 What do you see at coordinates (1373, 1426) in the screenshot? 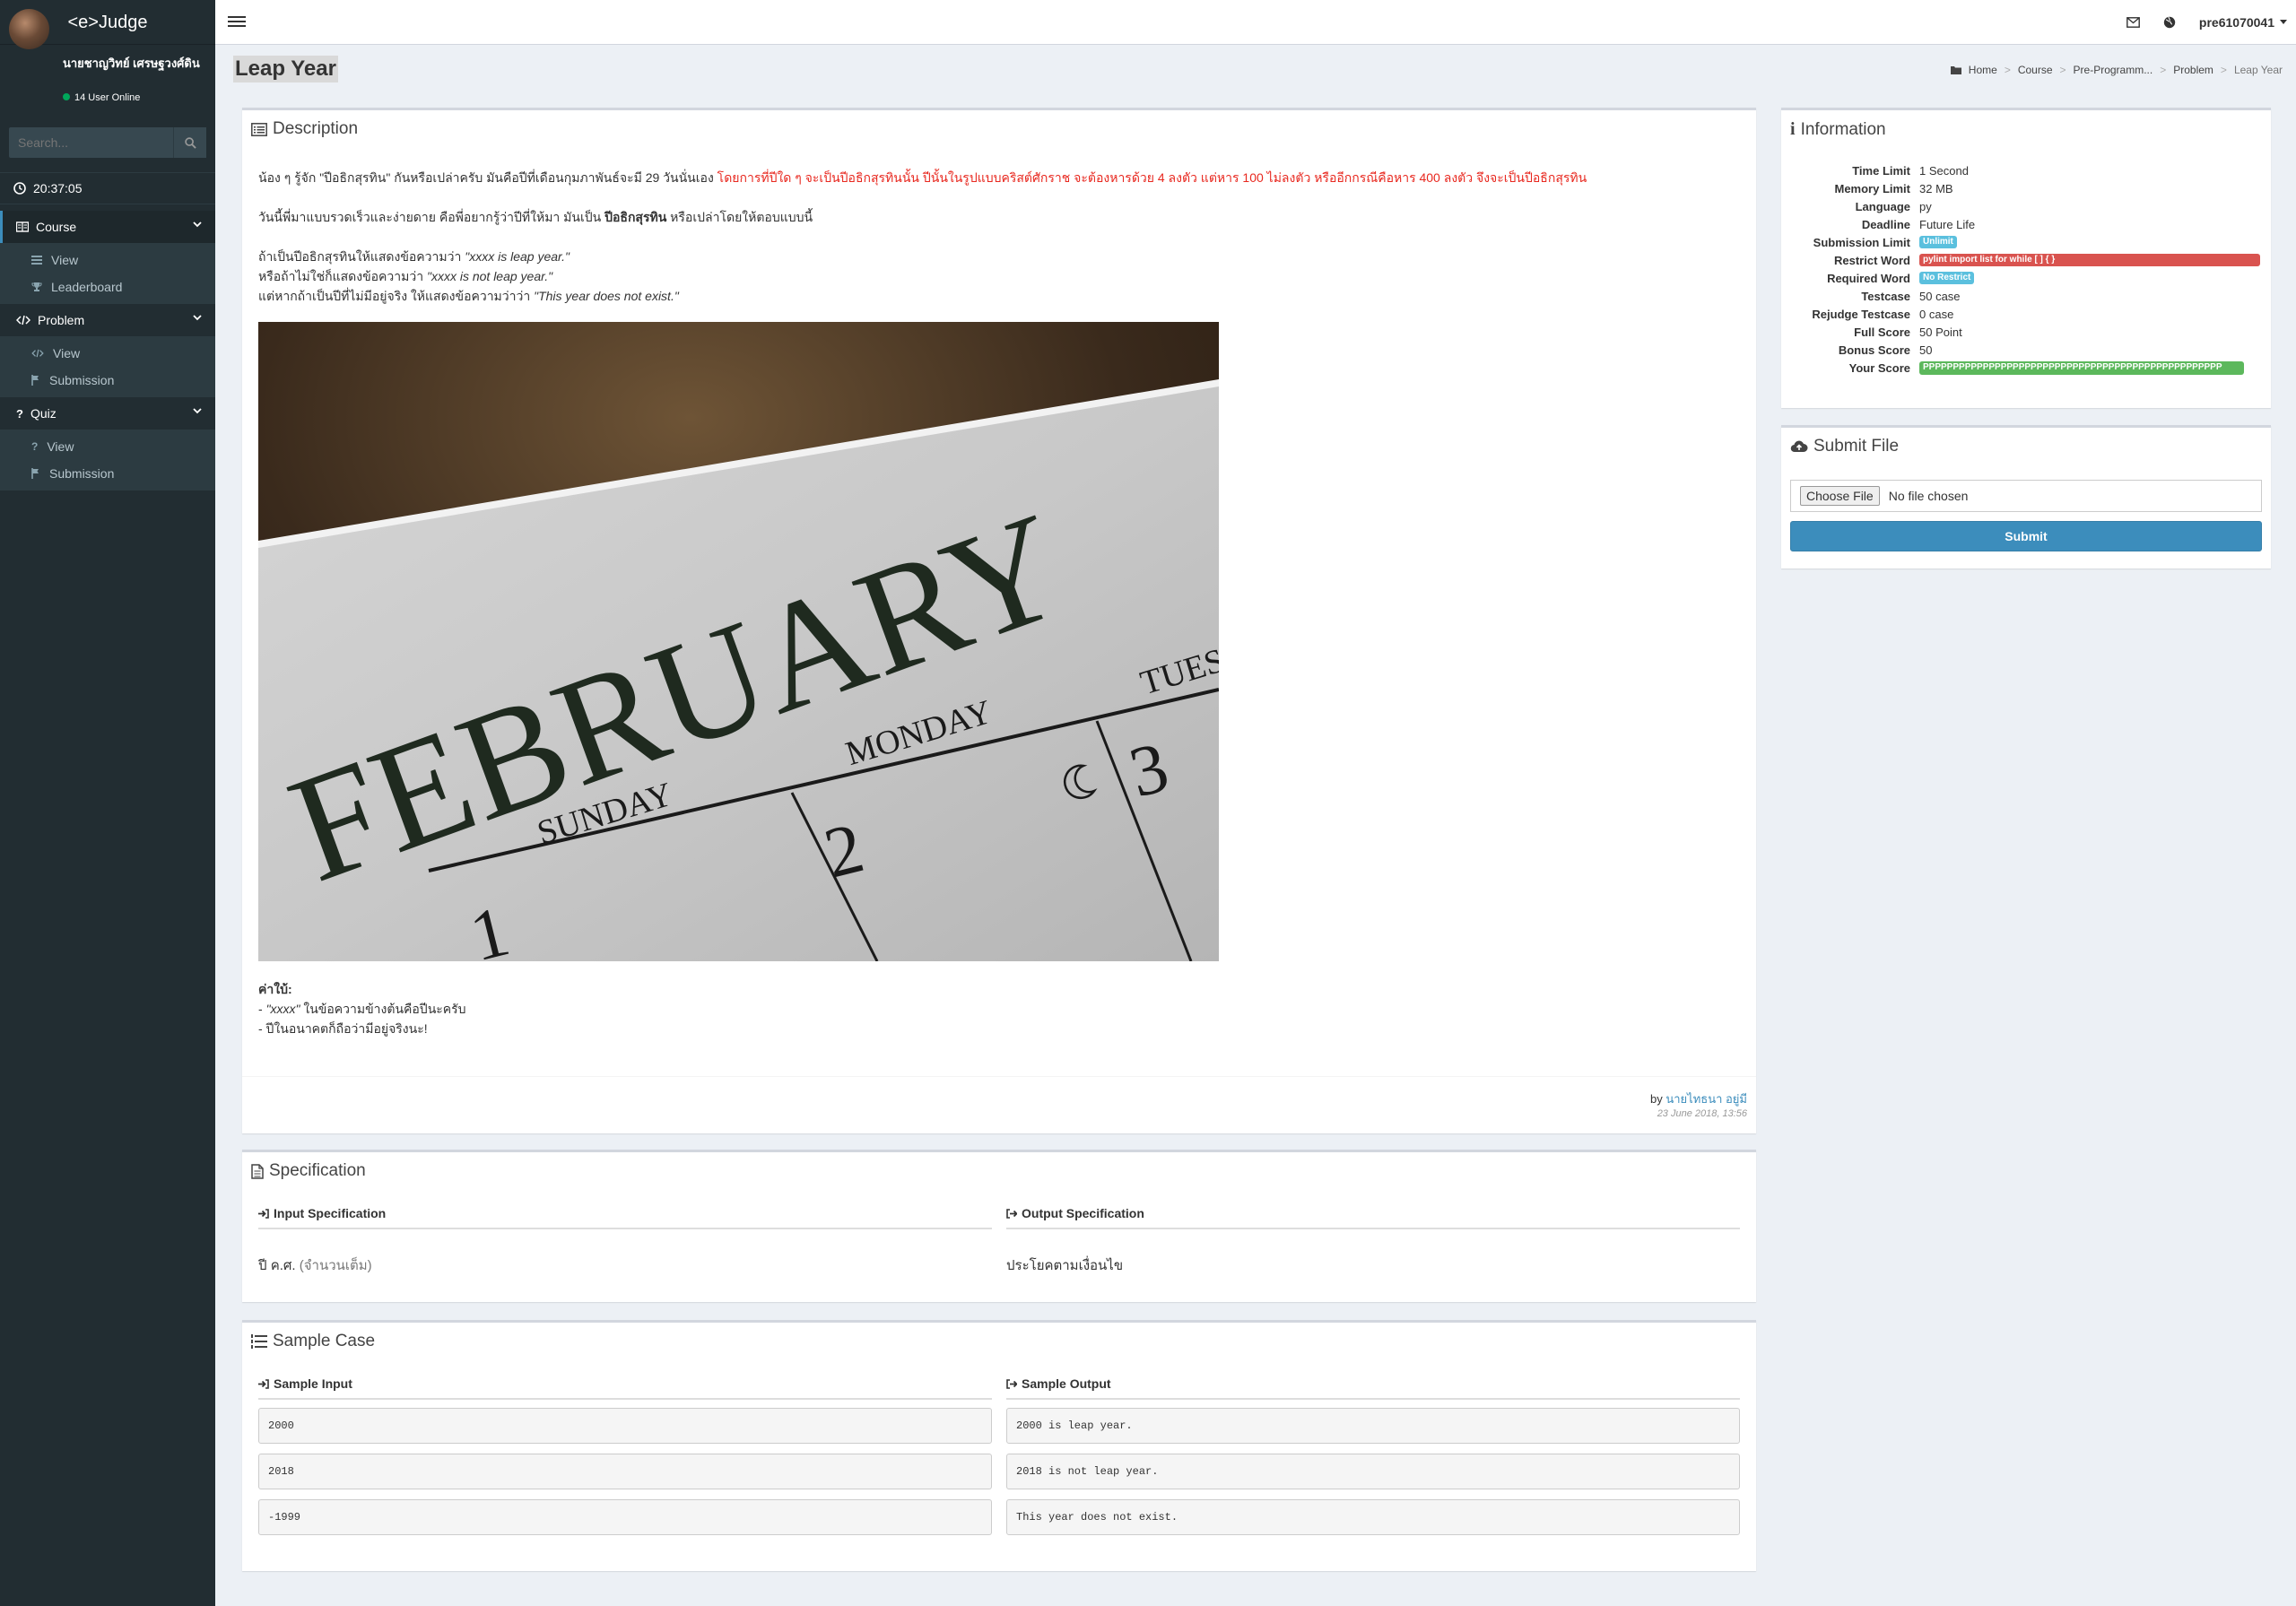
I see `sample-output-cell: 2000 is leap year.` at bounding box center [1373, 1426].